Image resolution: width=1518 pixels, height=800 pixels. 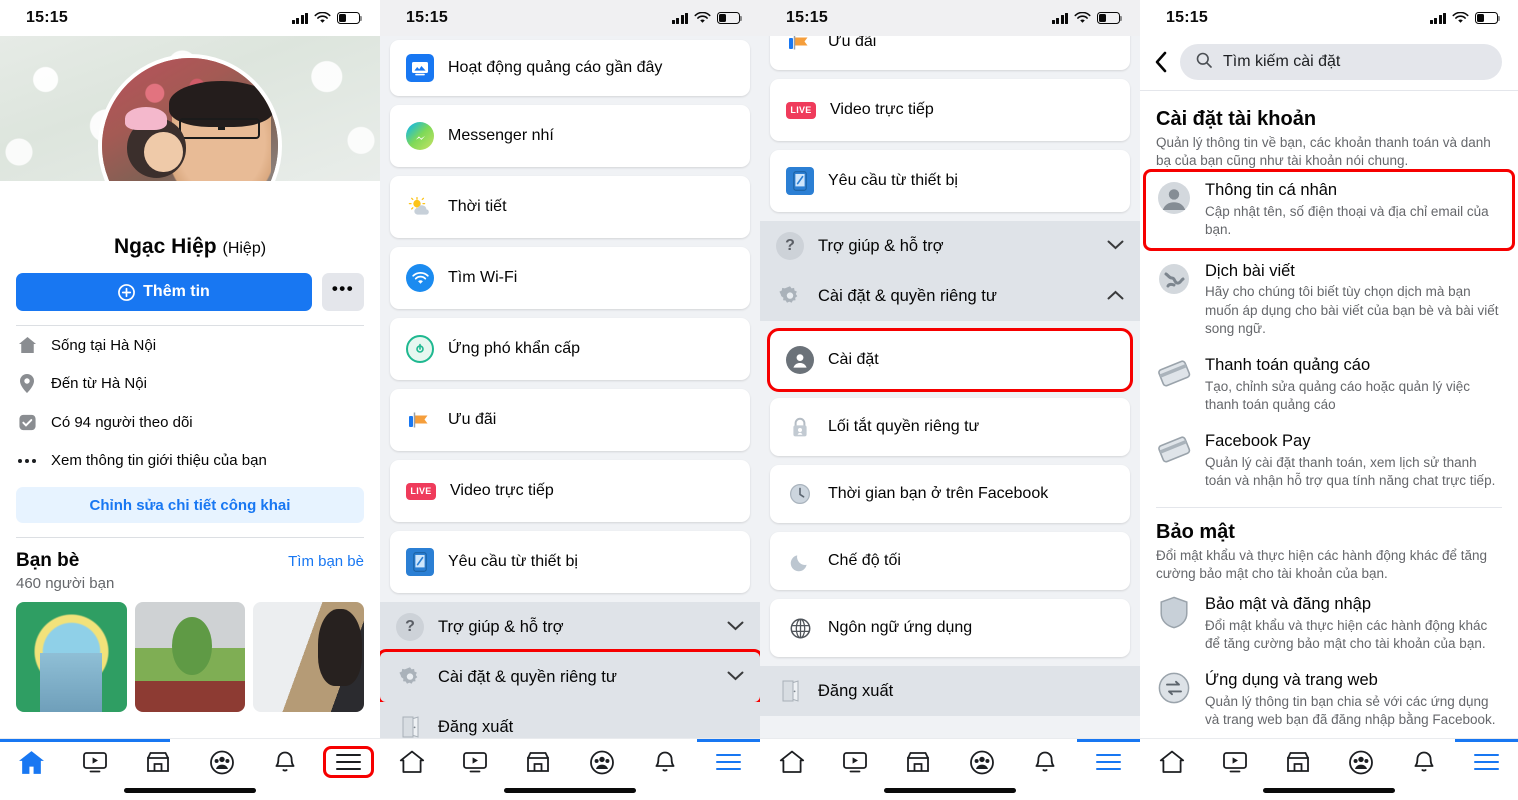 What do you see at coordinates (907, 295) in the screenshot?
I see `menu-section-label: Cài đặt & quyền riêng tư` at bounding box center [907, 295].